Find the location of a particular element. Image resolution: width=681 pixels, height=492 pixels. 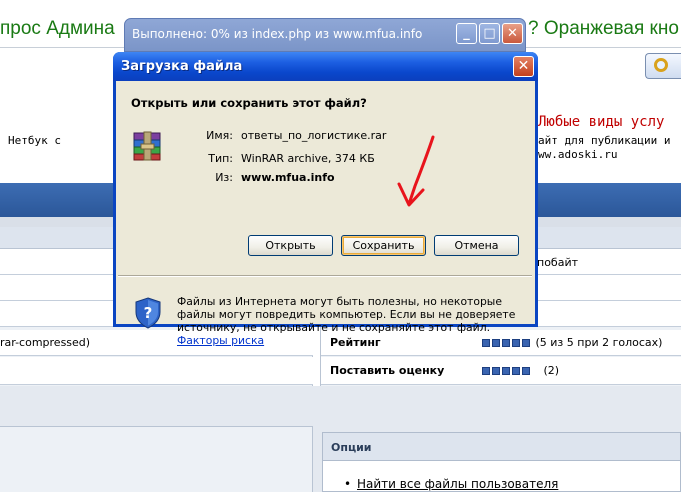

ad-url: ww.adoski.ru is located at coordinates (604, 155).